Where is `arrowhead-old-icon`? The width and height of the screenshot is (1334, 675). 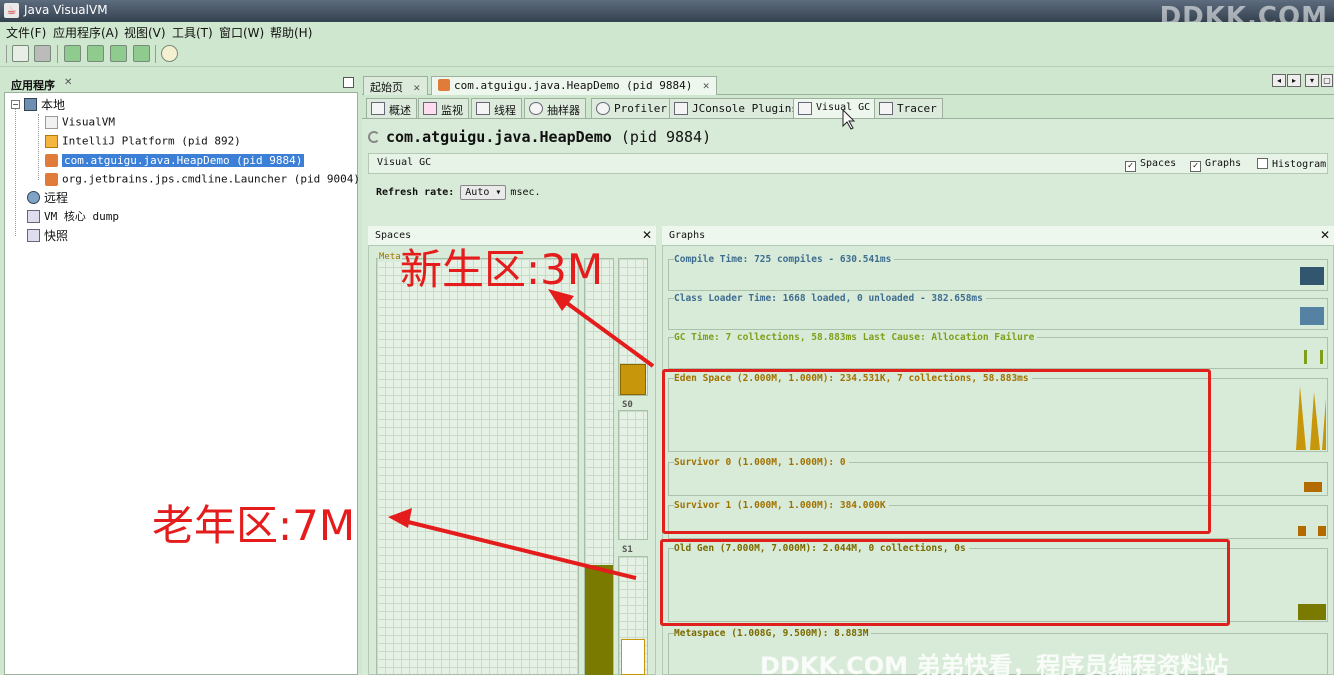 arrowhead-old-icon is located at coordinates (400, 518).